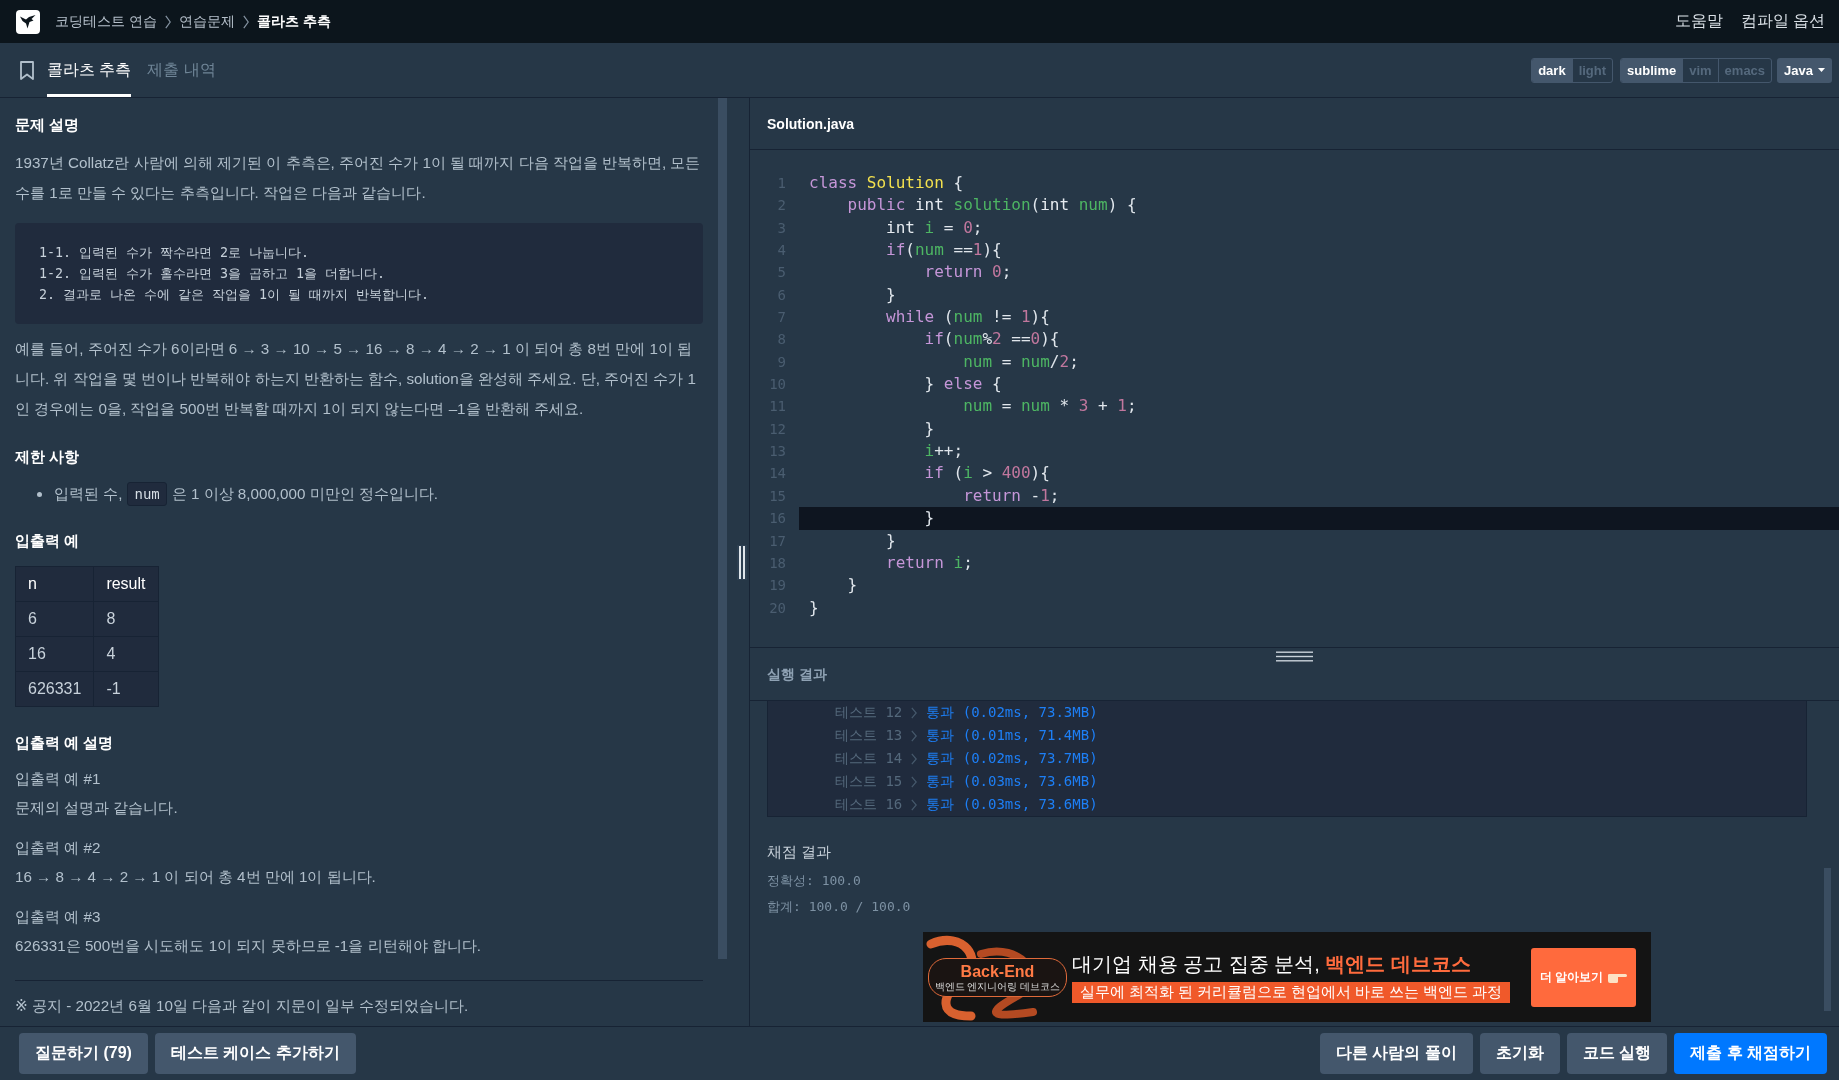  I want to click on code-block-line: 2. 결과로 나온 수에 같은 작업을 1이 될 때까지 반복합니다., so click(235, 295).